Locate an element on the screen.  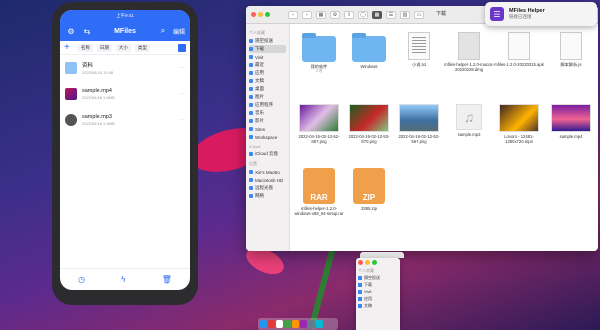
file-item: mfiles-1.2.0-20220315.apk is located at coordinates (519, 49).